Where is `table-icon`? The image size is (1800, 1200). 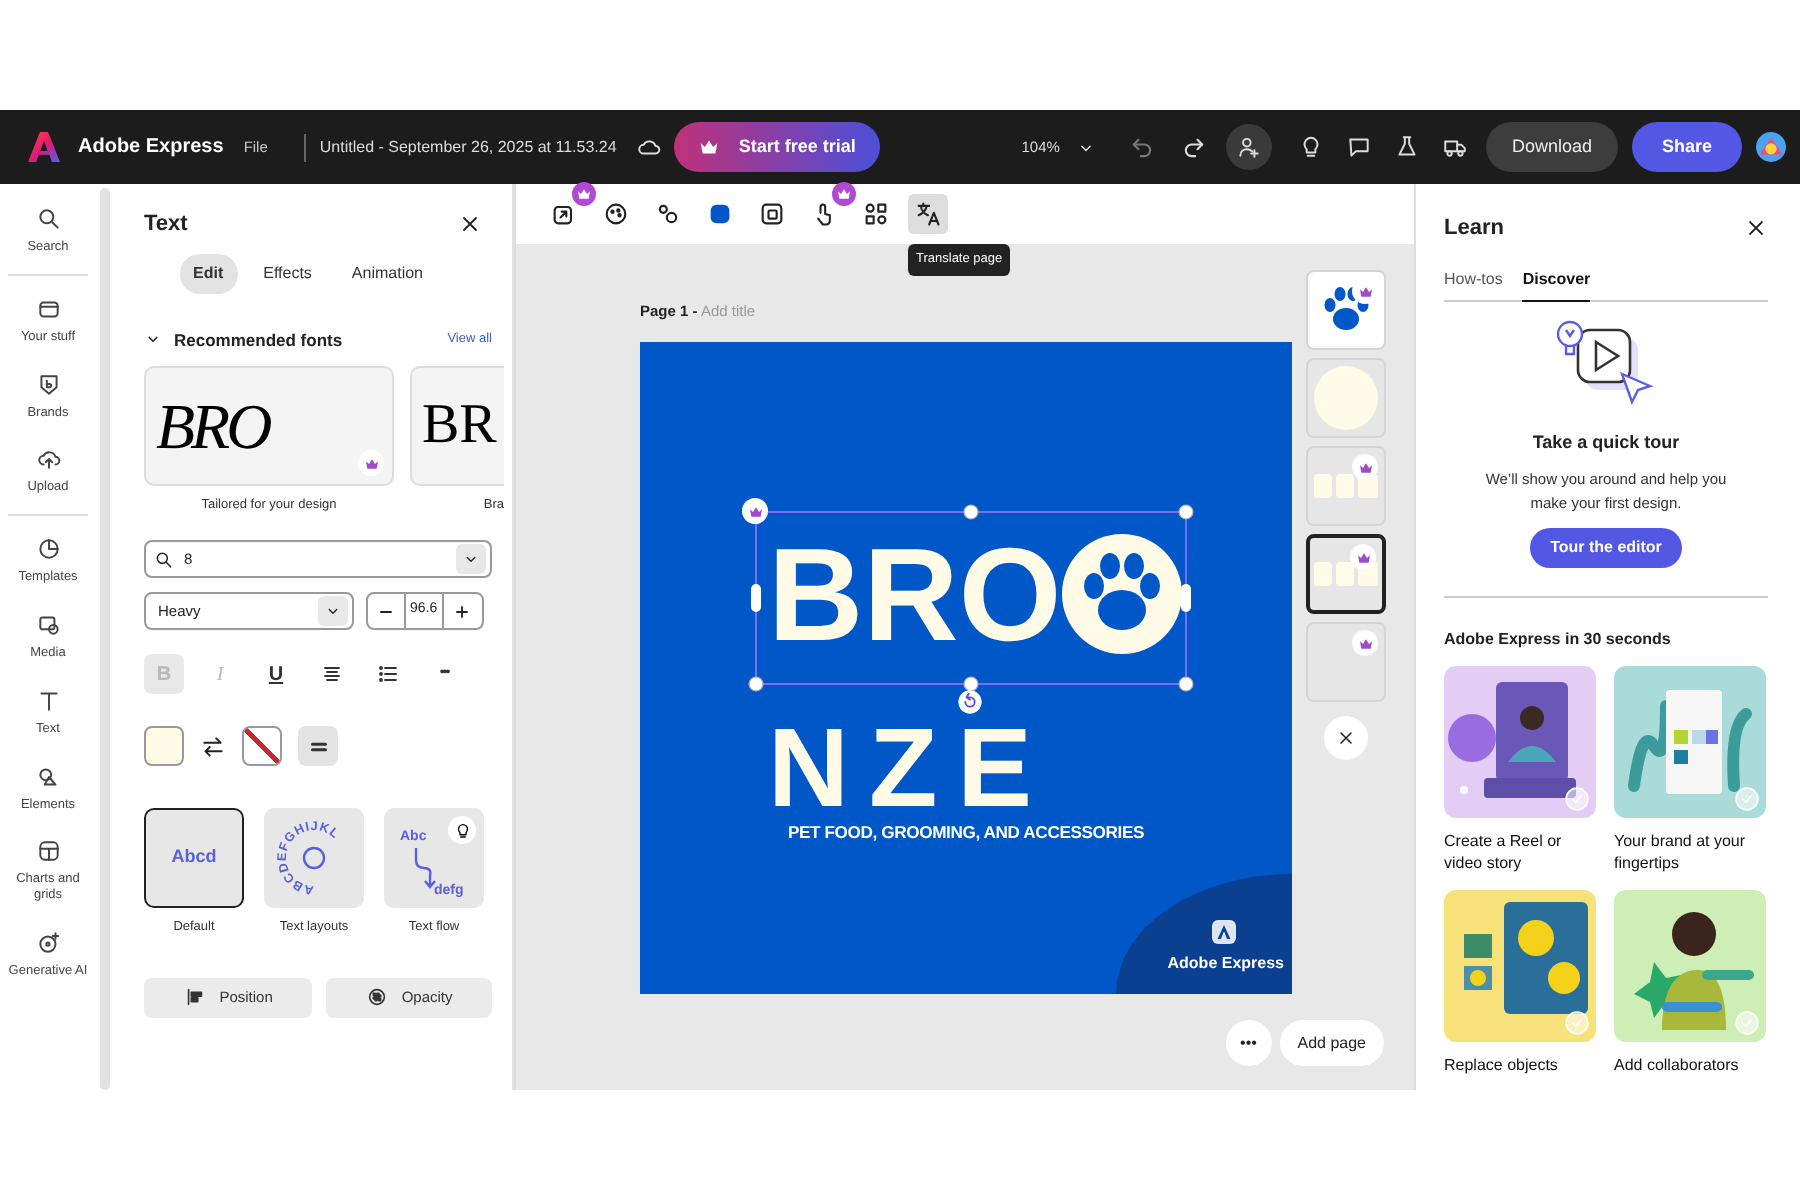 table-icon is located at coordinates (48, 851).